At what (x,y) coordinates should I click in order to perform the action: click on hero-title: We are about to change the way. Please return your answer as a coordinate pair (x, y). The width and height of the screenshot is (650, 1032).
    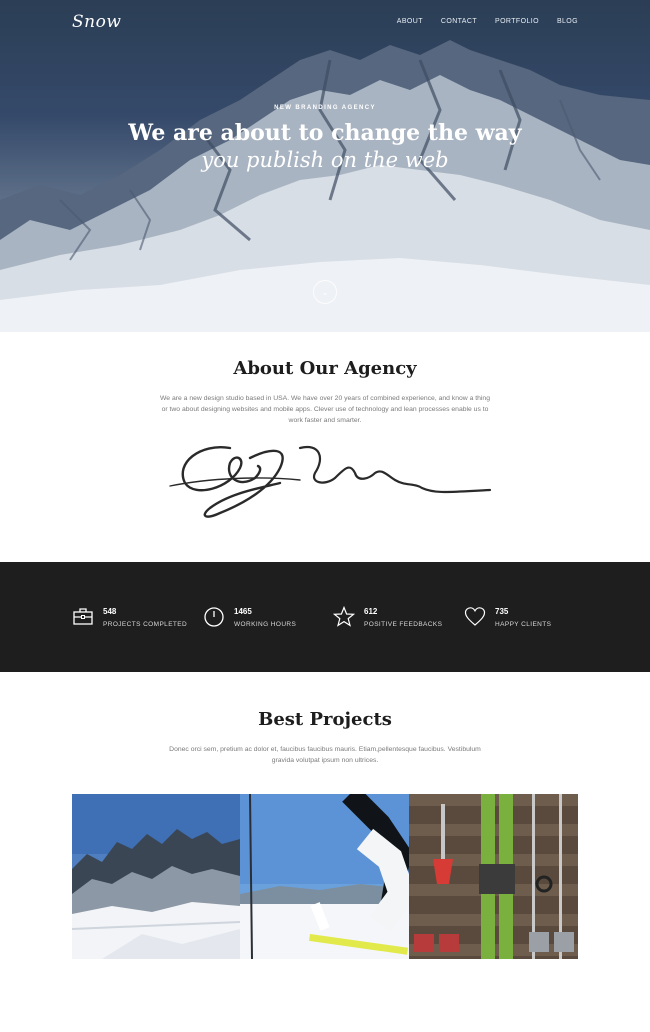
    Looking at the image, I should click on (325, 133).